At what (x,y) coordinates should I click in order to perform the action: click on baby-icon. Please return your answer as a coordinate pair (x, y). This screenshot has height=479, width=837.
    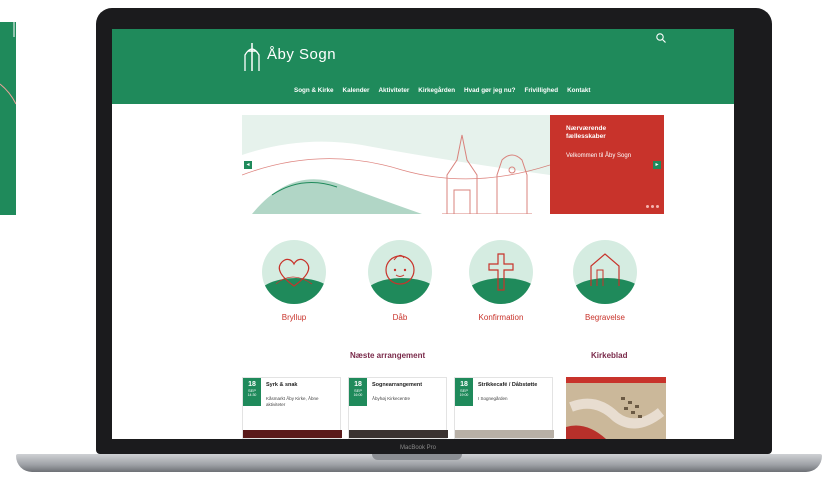
    Looking at the image, I should click on (400, 269).